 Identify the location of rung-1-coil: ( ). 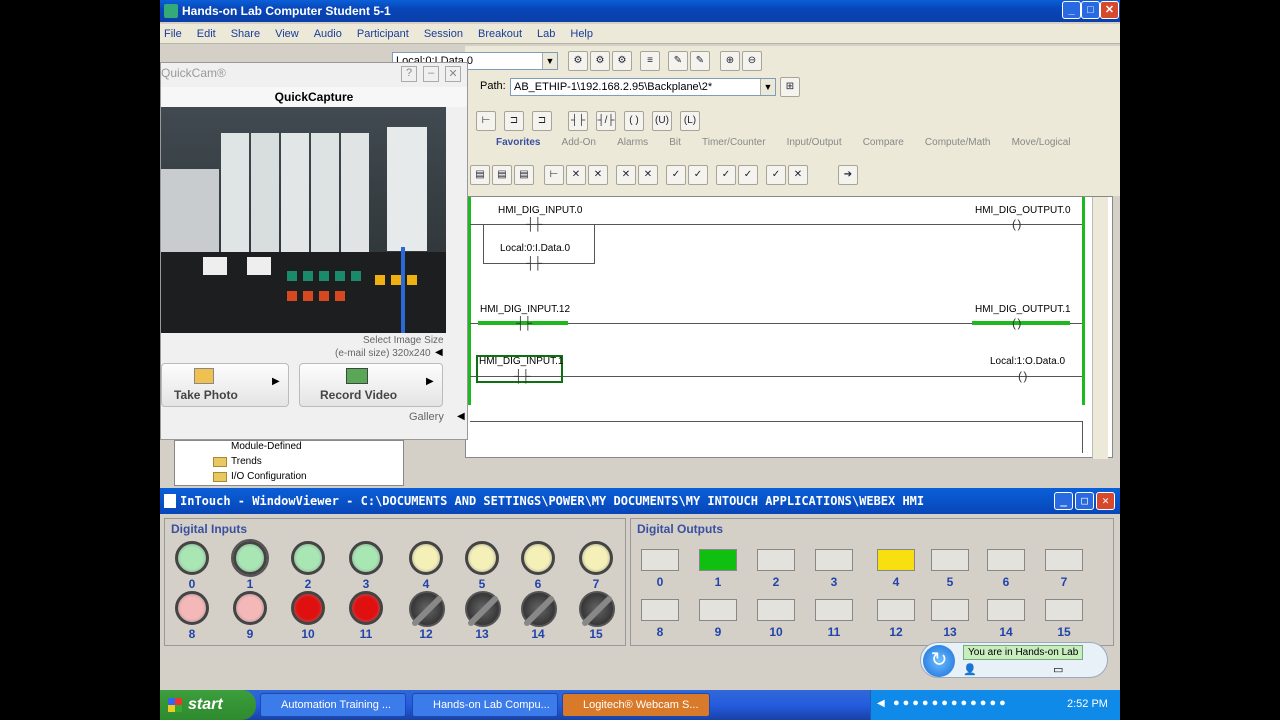
(1016, 323).